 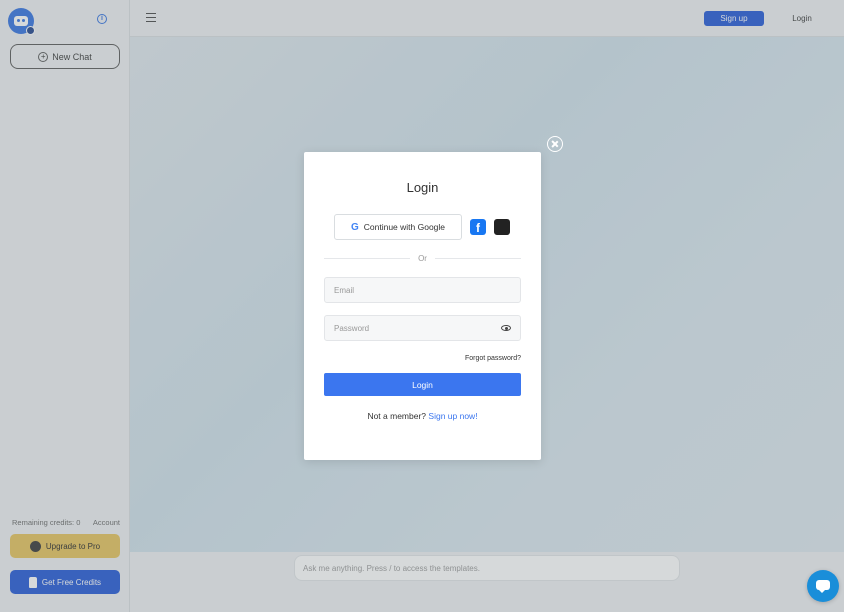 I want to click on google-login-button: G Continue with Google, so click(x=398, y=227).